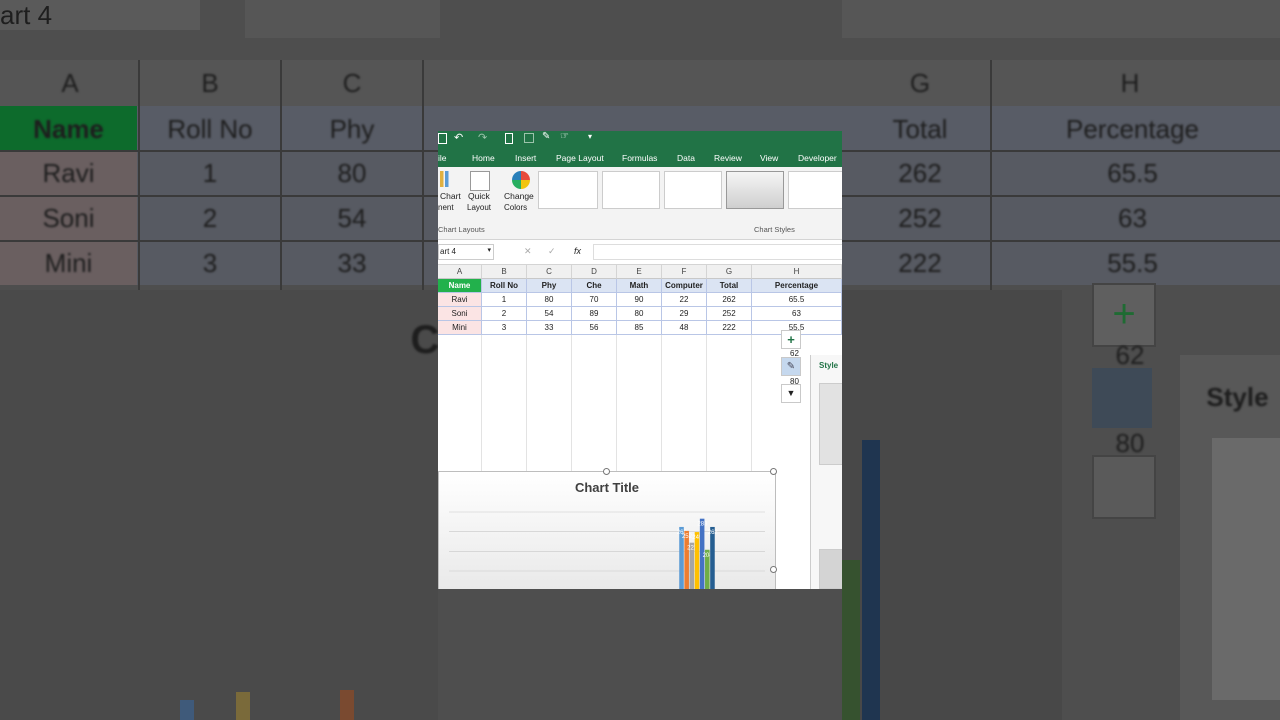 This screenshot has height=720, width=1280. Describe the element at coordinates (504, 286) in the screenshot. I see `cell-rollno-header: Roll No` at that location.